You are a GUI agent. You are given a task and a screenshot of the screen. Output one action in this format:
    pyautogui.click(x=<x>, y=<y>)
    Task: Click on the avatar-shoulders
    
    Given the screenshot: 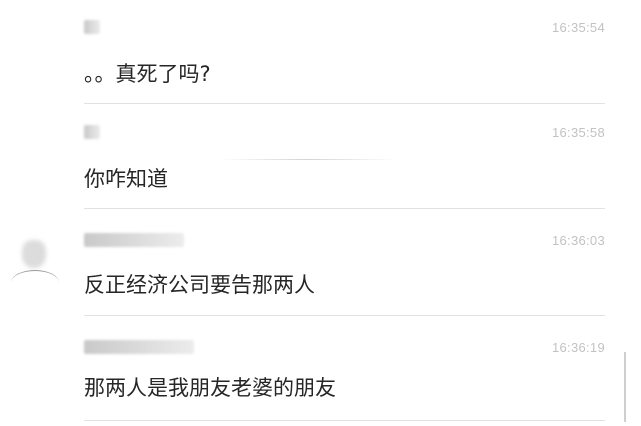 What is the action you would take?
    pyautogui.click(x=35, y=282)
    